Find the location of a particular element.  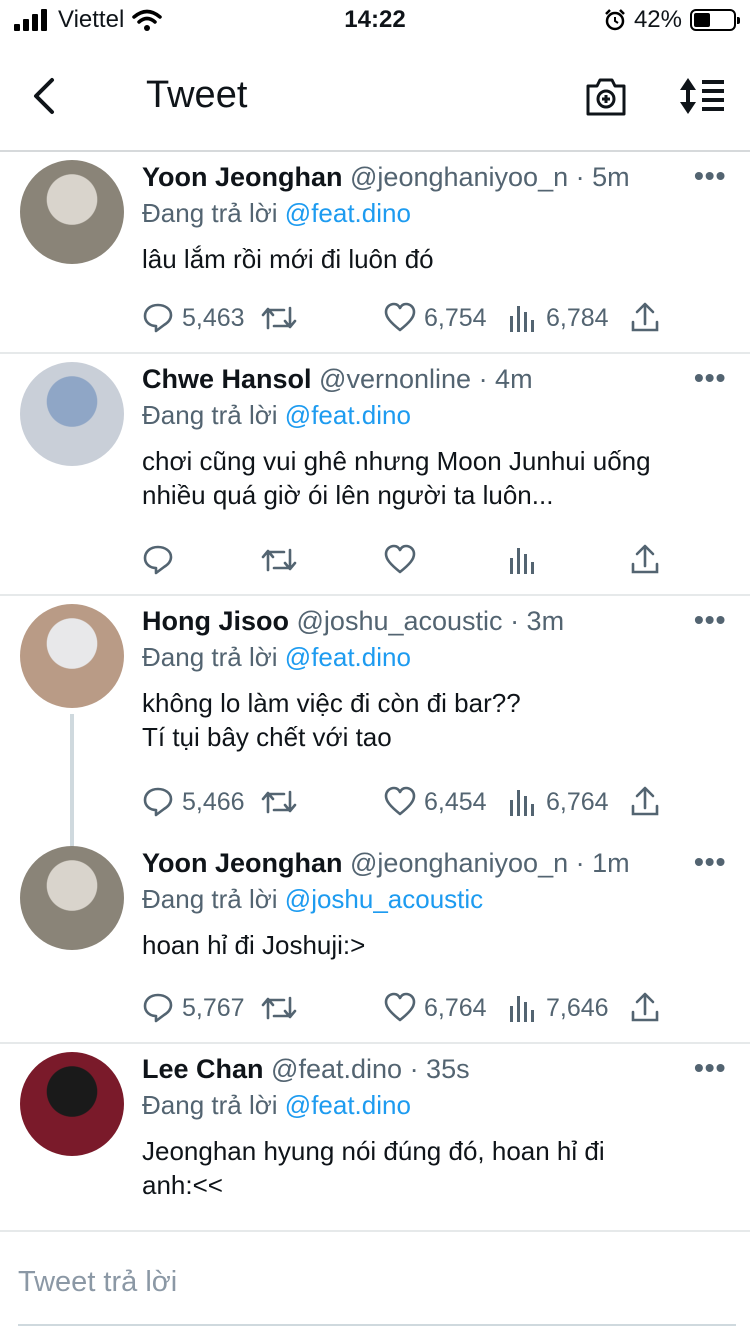

battery-level is located at coordinates (702, 20).